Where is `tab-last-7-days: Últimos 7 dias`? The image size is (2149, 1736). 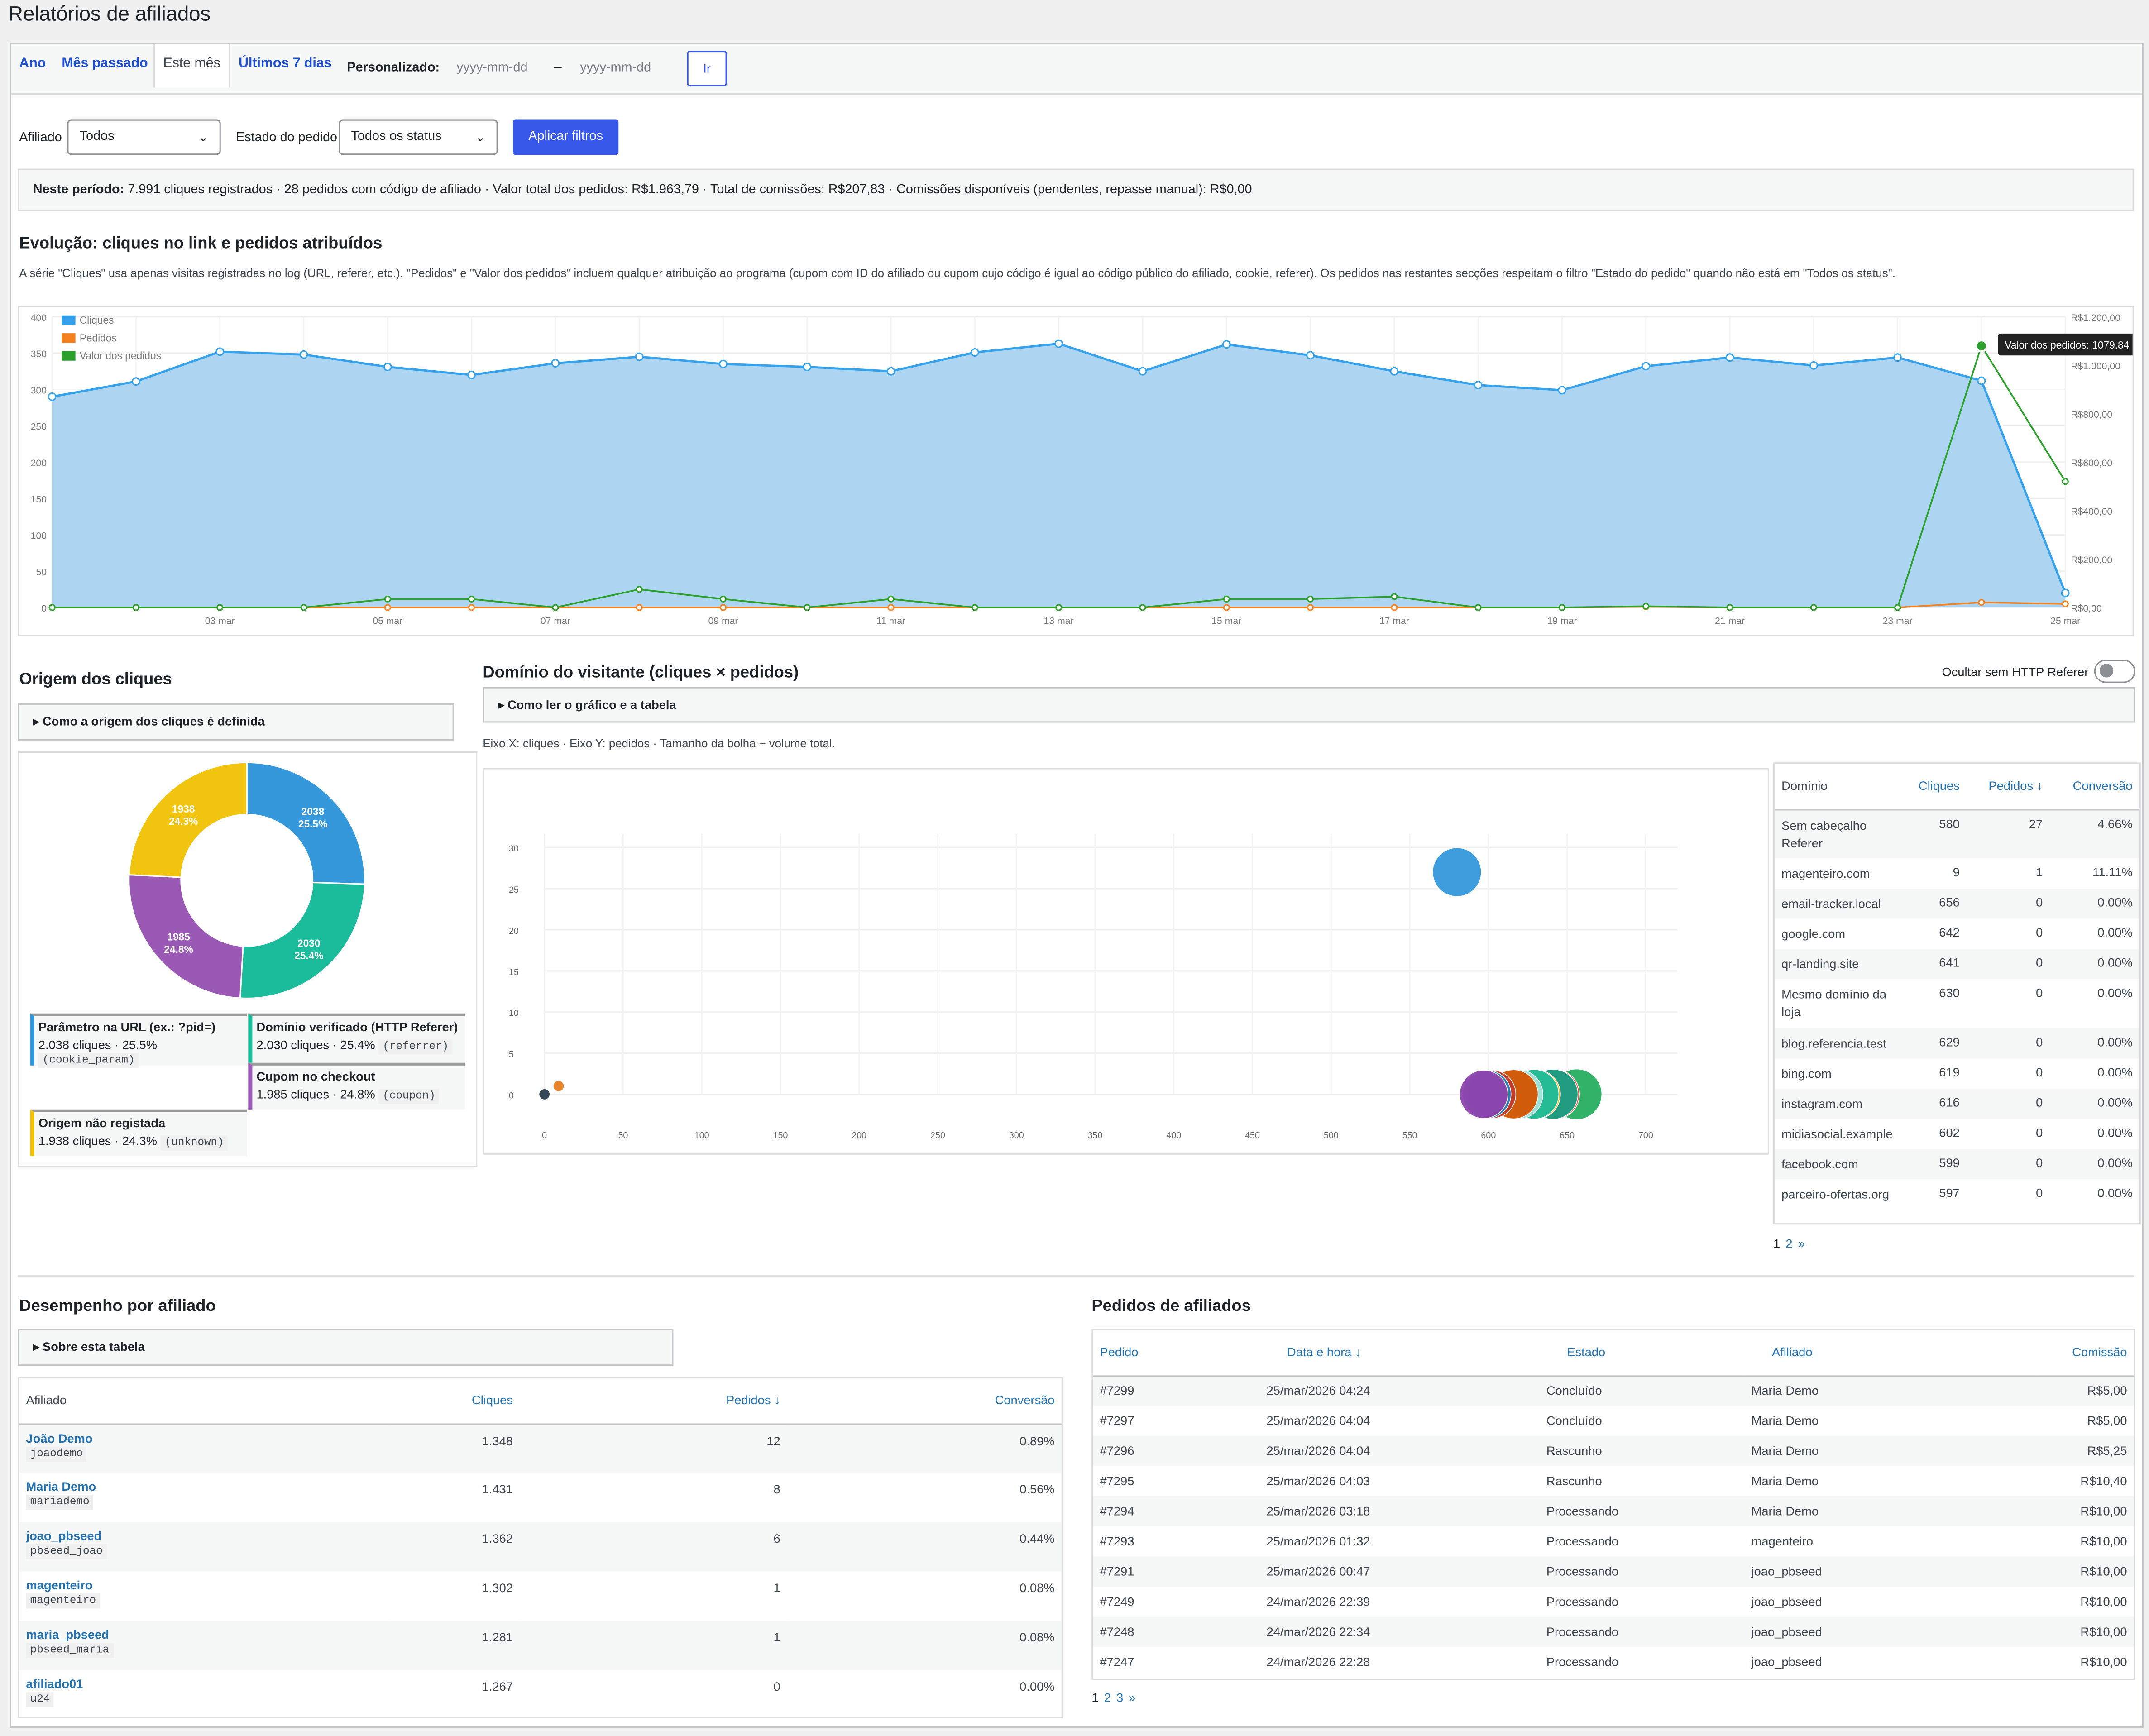
tab-last-7-days: Últimos 7 dias is located at coordinates (285, 69).